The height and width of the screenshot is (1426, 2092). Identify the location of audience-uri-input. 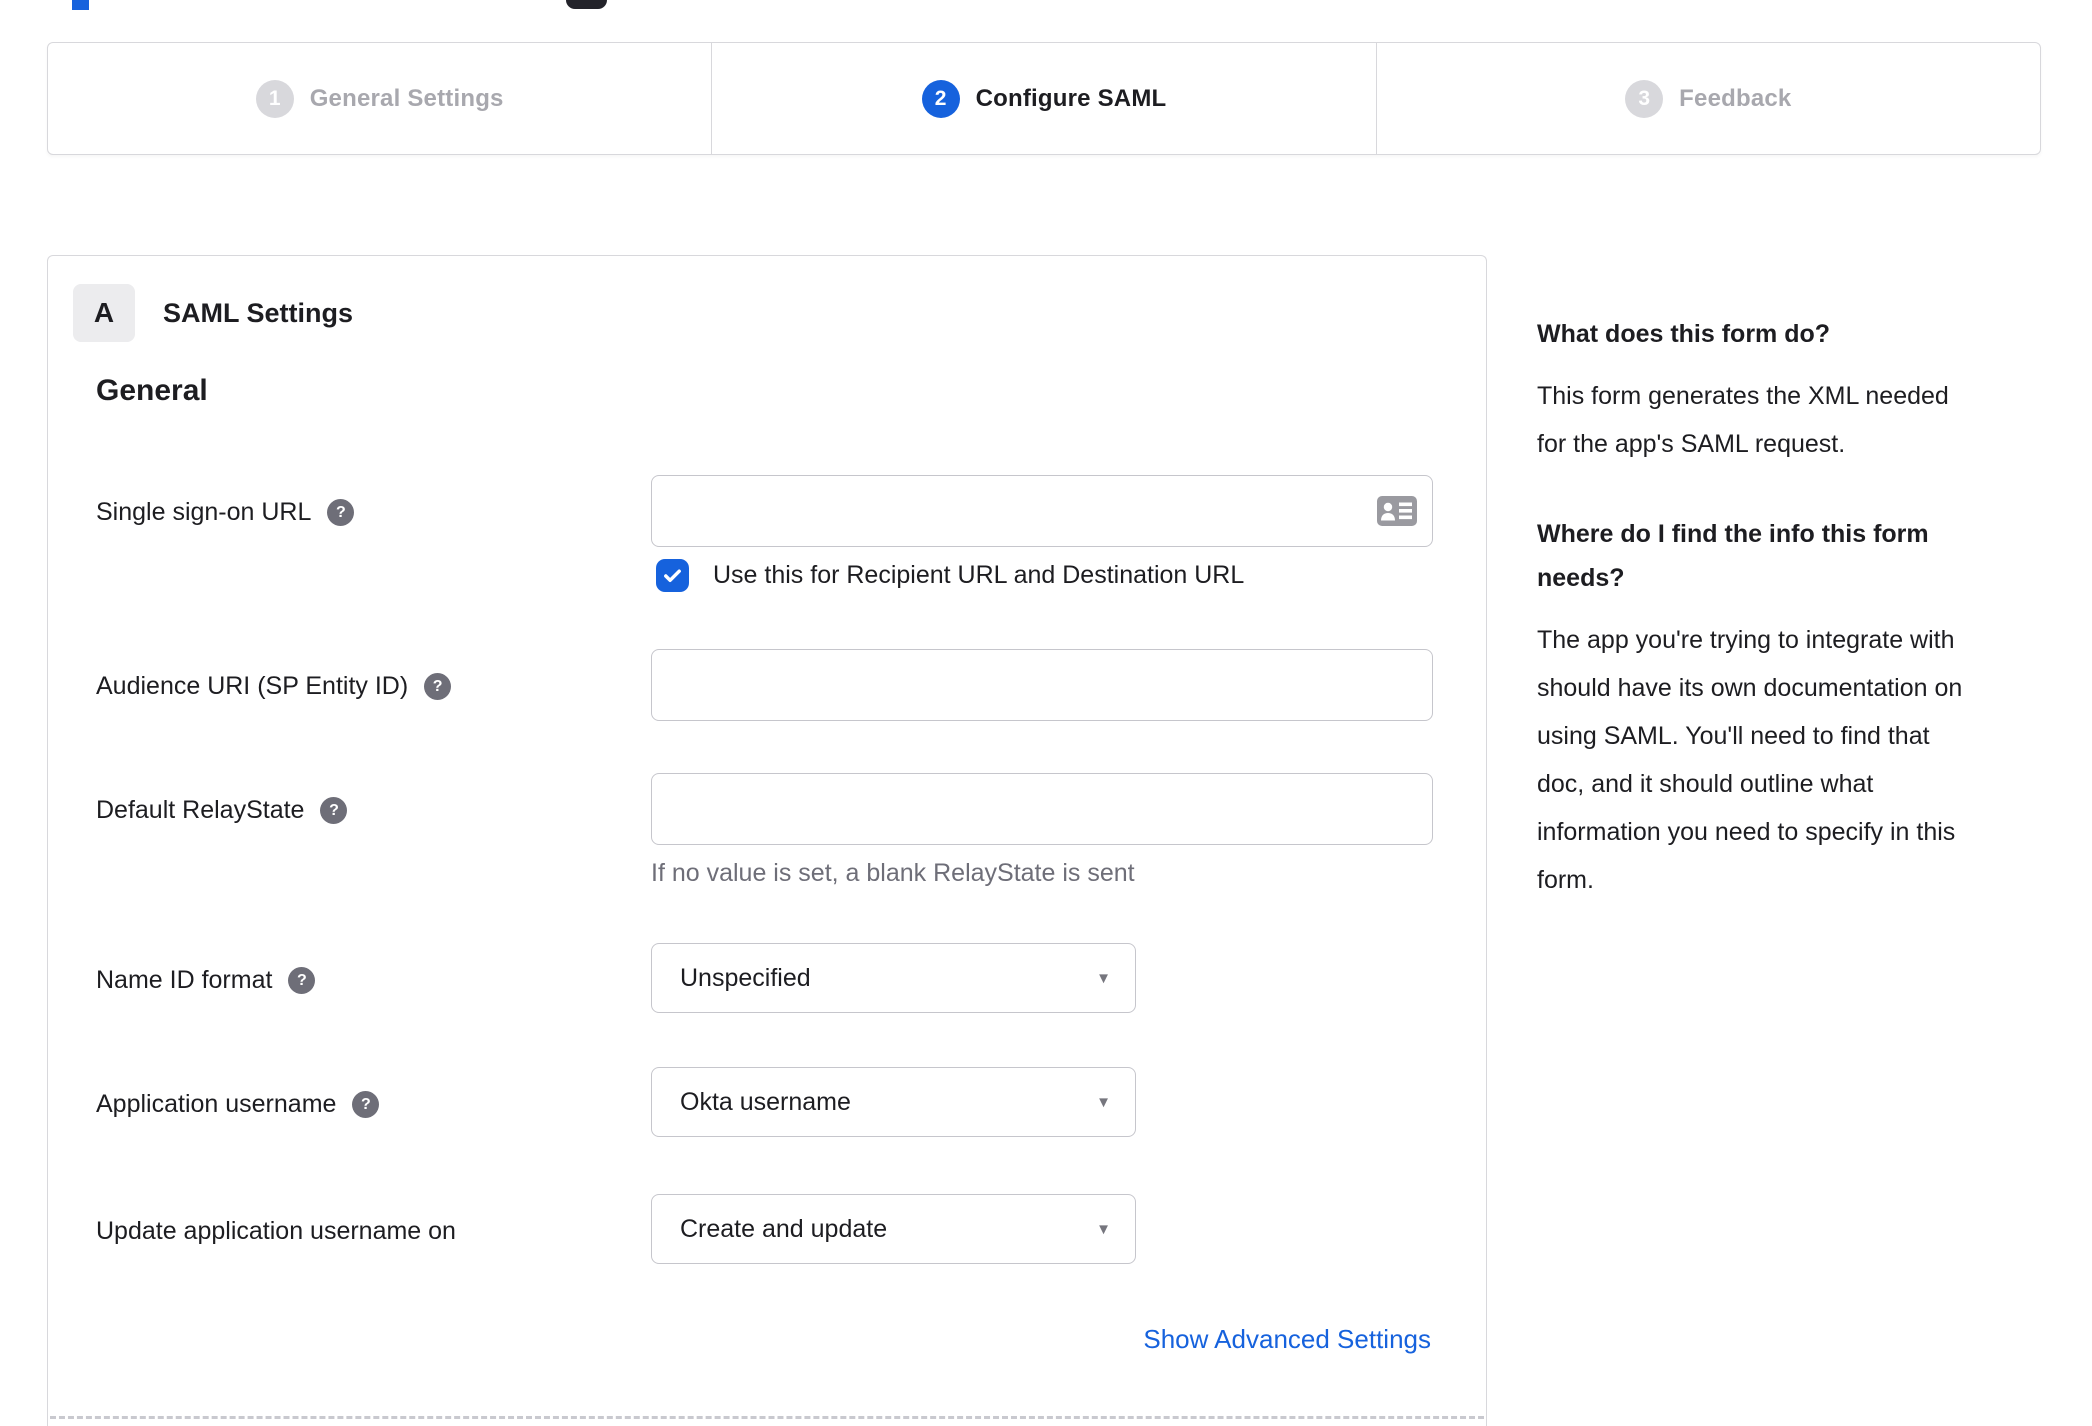
(1042, 685).